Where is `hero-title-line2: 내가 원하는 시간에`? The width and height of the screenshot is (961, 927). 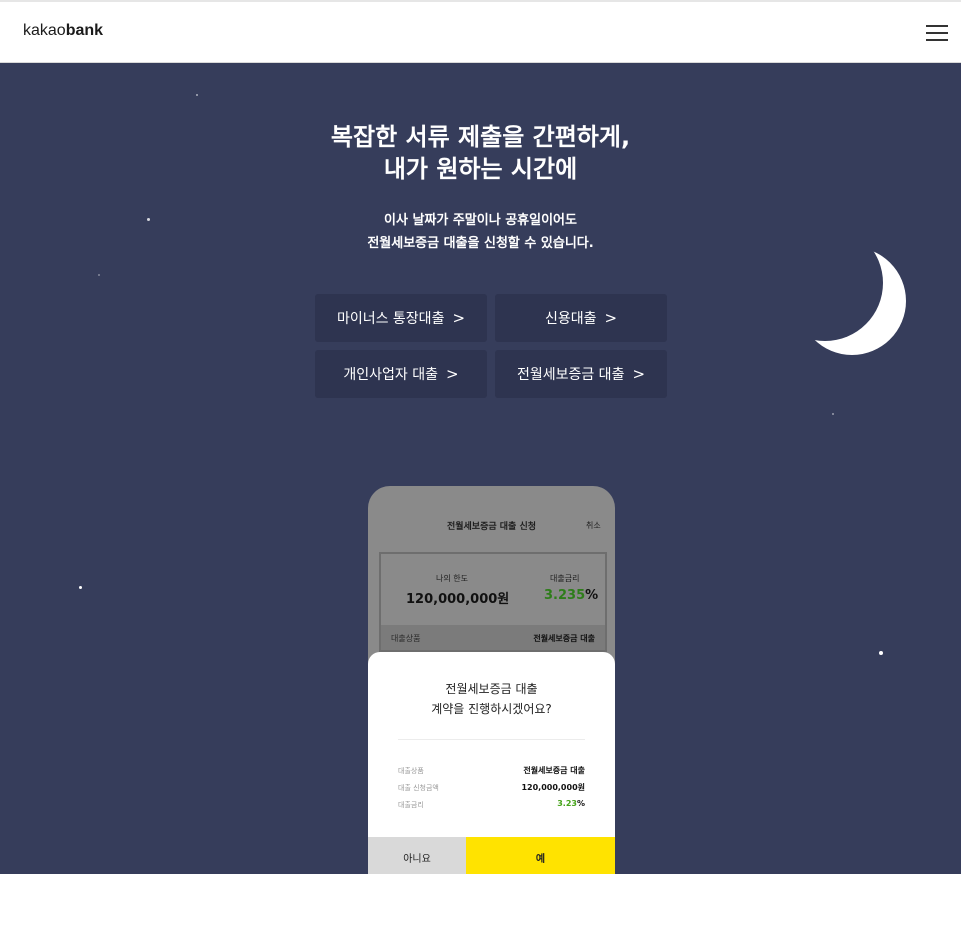
hero-title-line2: 내가 원하는 시간에 is located at coordinates (480, 169).